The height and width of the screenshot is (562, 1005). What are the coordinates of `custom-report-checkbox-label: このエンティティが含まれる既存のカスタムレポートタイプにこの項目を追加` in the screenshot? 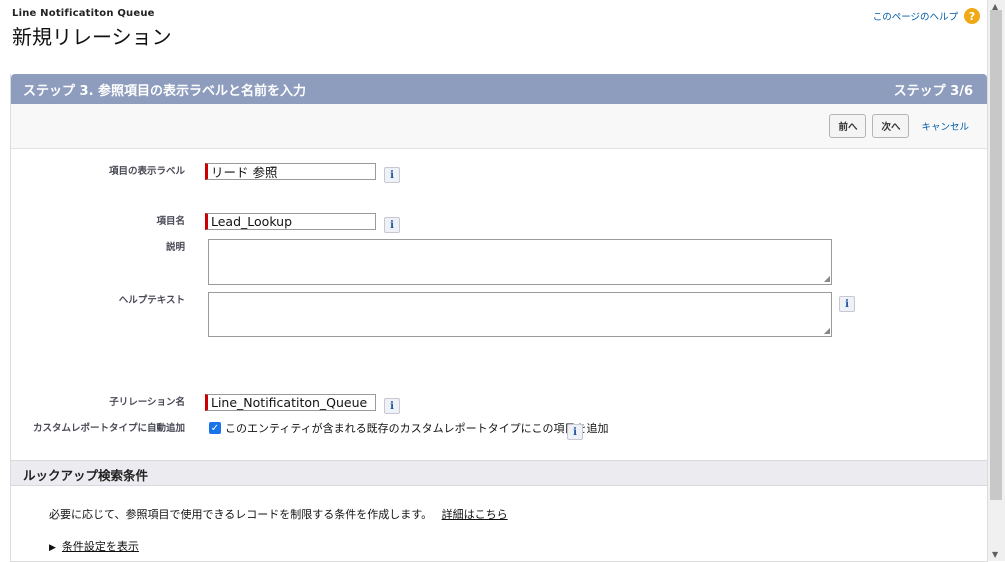 It's located at (416, 428).